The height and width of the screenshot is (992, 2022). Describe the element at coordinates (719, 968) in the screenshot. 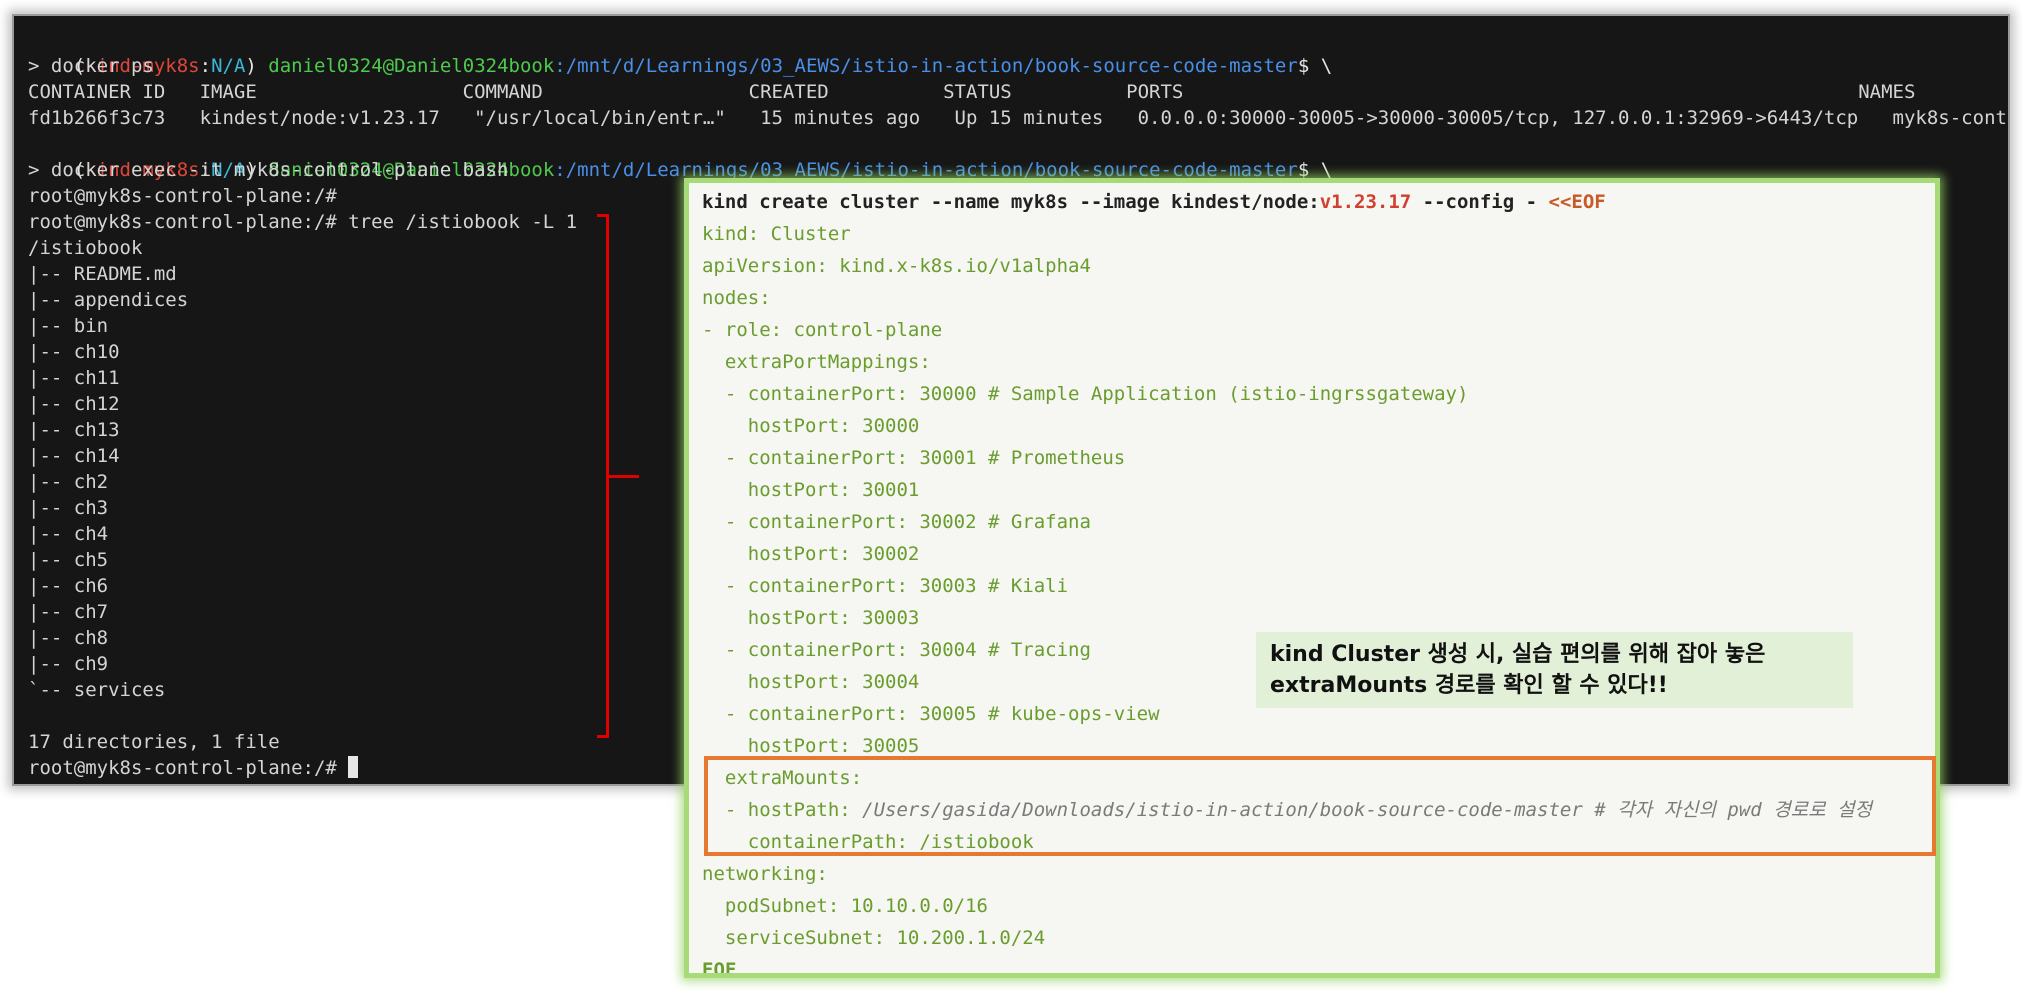

I see `heredoc-end: EOF` at that location.